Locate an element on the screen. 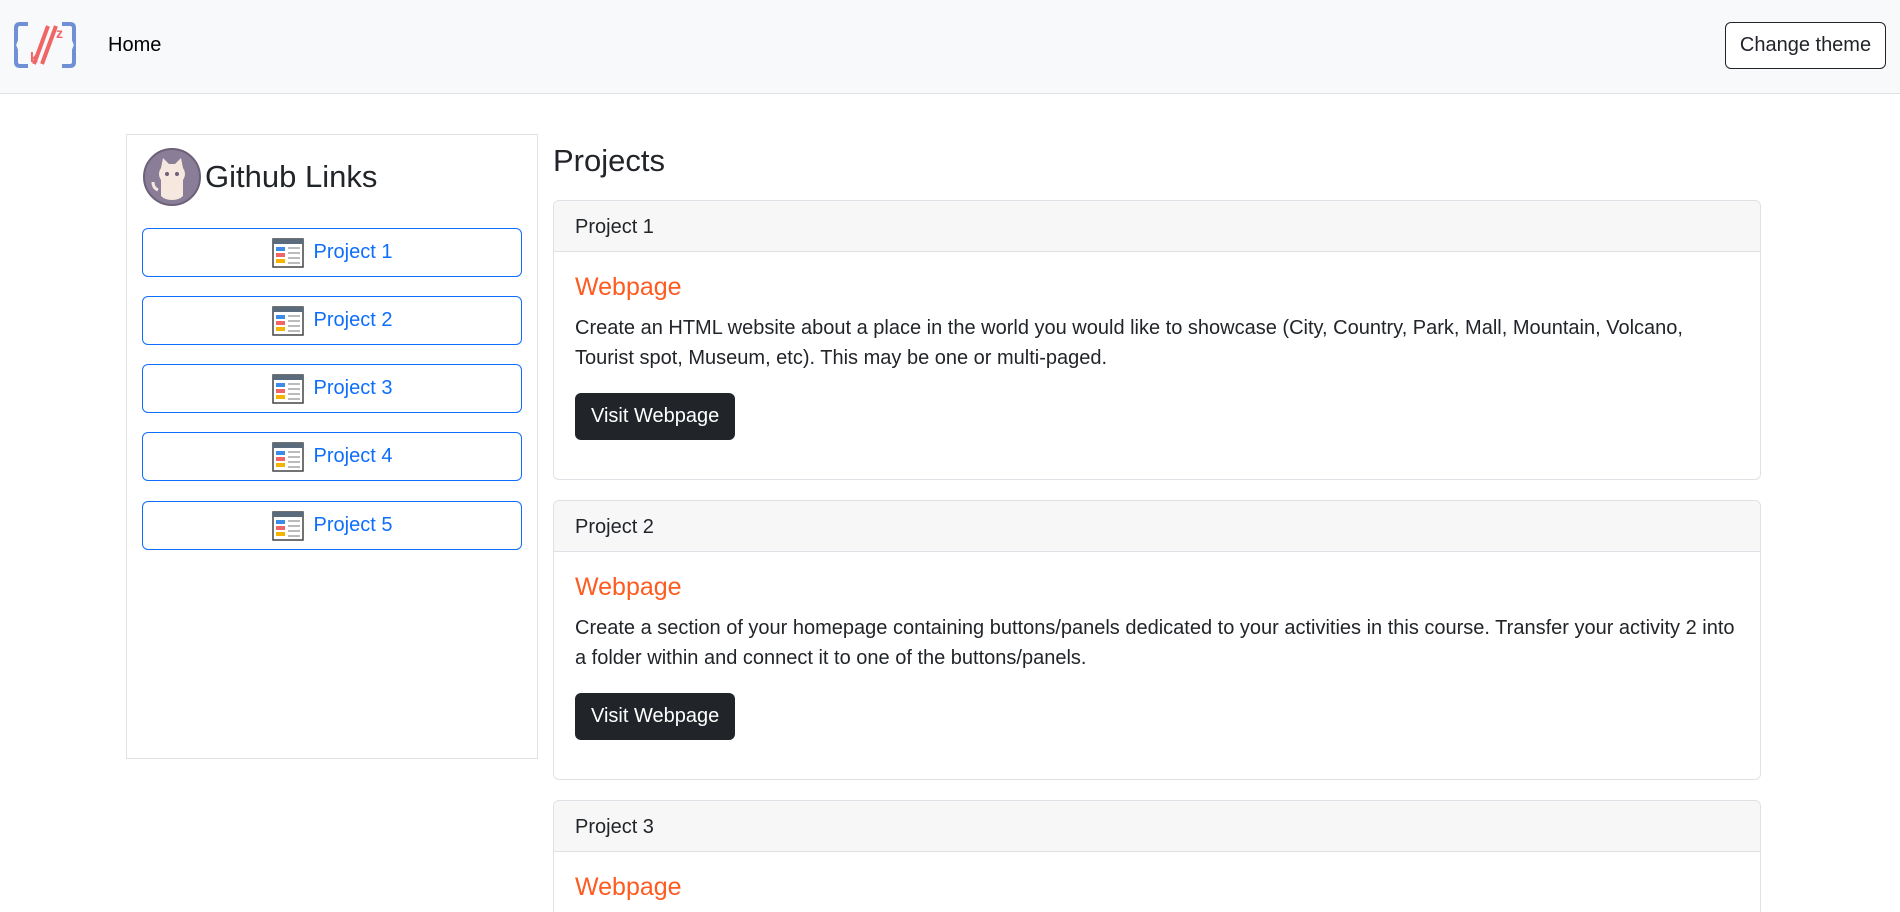 The image size is (1900, 912). github-octocat-icon is located at coordinates (172, 177).